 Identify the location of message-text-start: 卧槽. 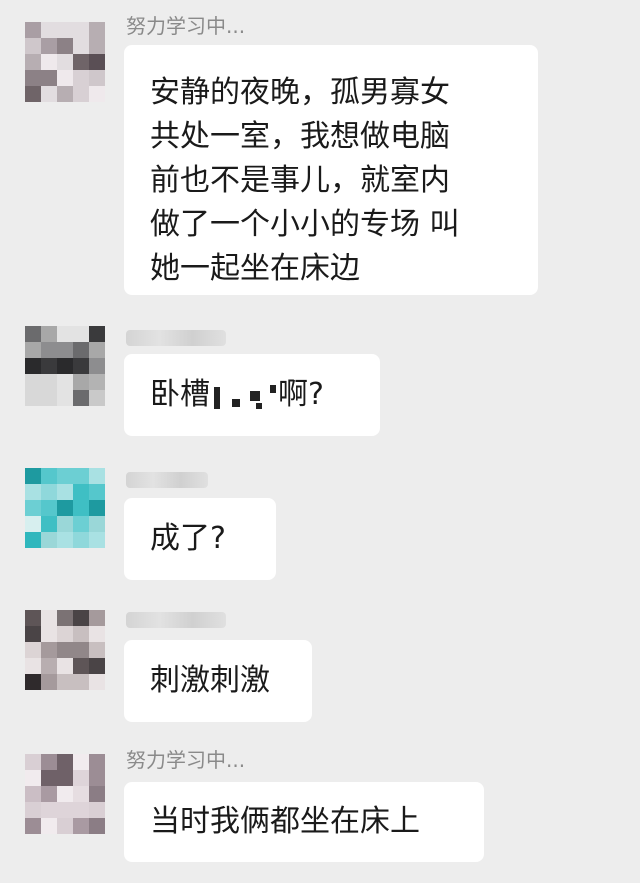
(180, 394).